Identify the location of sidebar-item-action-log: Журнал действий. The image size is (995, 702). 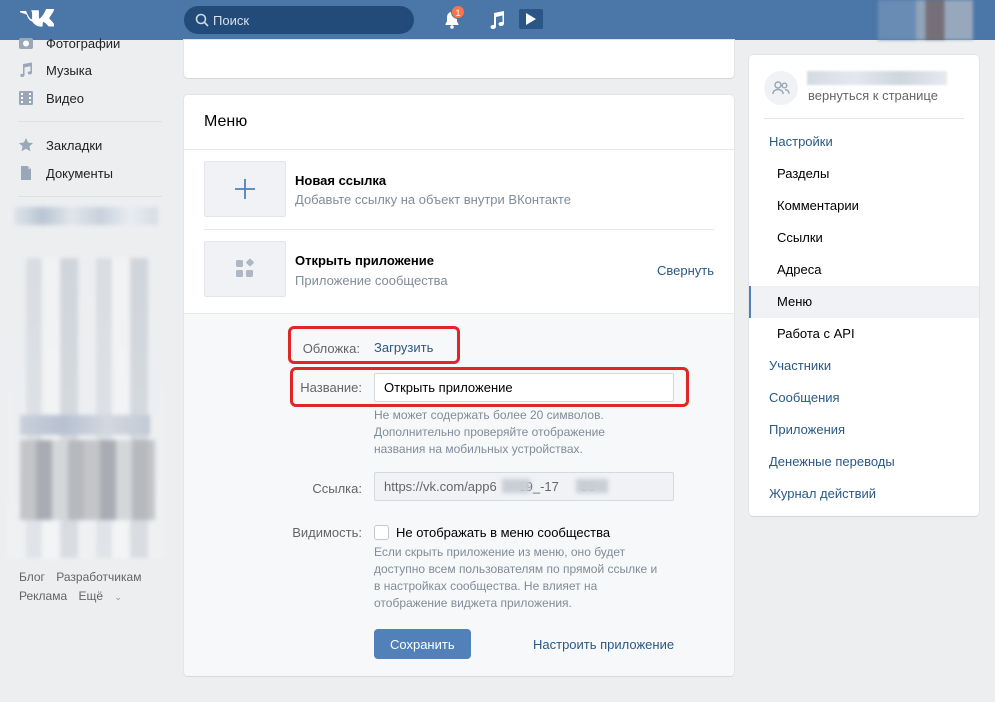
(864, 494).